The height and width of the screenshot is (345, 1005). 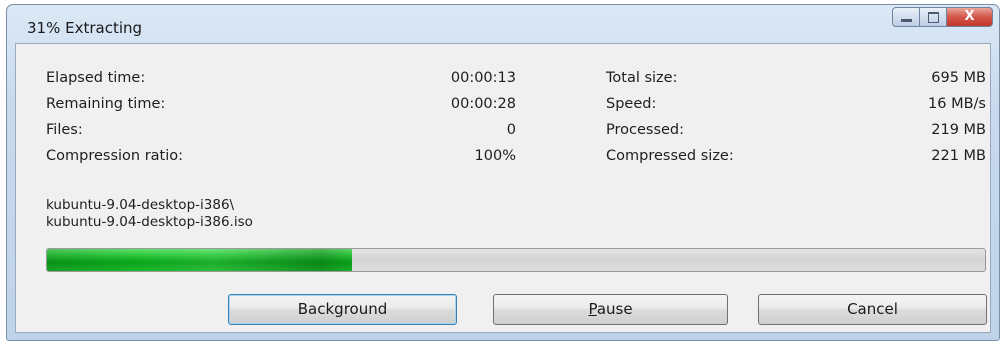 What do you see at coordinates (614, 309) in the screenshot?
I see `pause-label-rest: ause` at bounding box center [614, 309].